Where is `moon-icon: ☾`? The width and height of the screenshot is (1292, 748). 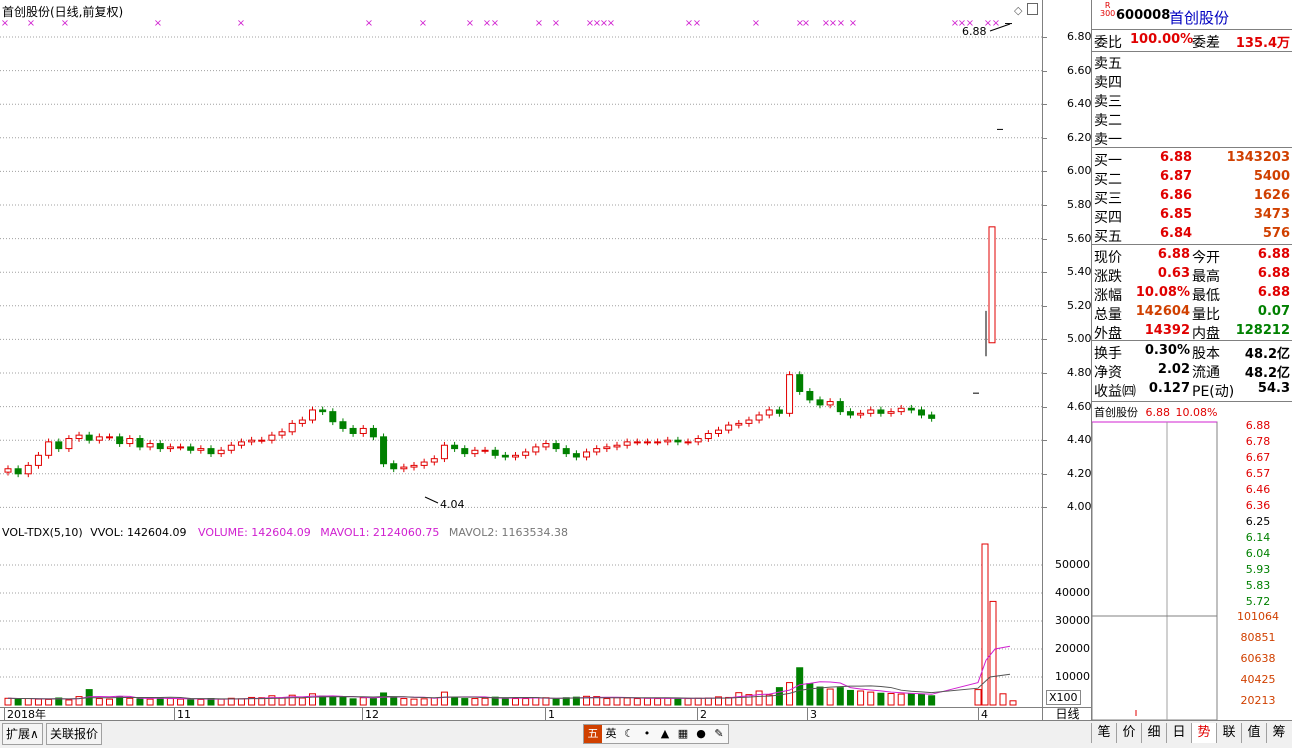
moon-icon: ☾ is located at coordinates (629, 734).